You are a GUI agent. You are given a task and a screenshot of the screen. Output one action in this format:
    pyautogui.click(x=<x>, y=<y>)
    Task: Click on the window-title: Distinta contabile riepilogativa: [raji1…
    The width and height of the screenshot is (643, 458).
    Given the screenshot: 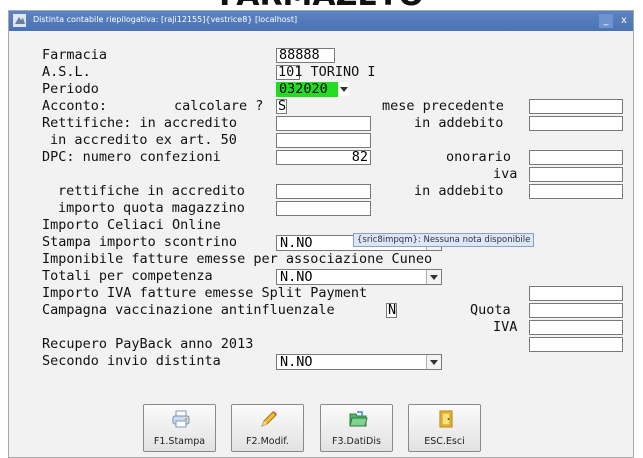 What is the action you would take?
    pyautogui.click(x=165, y=19)
    